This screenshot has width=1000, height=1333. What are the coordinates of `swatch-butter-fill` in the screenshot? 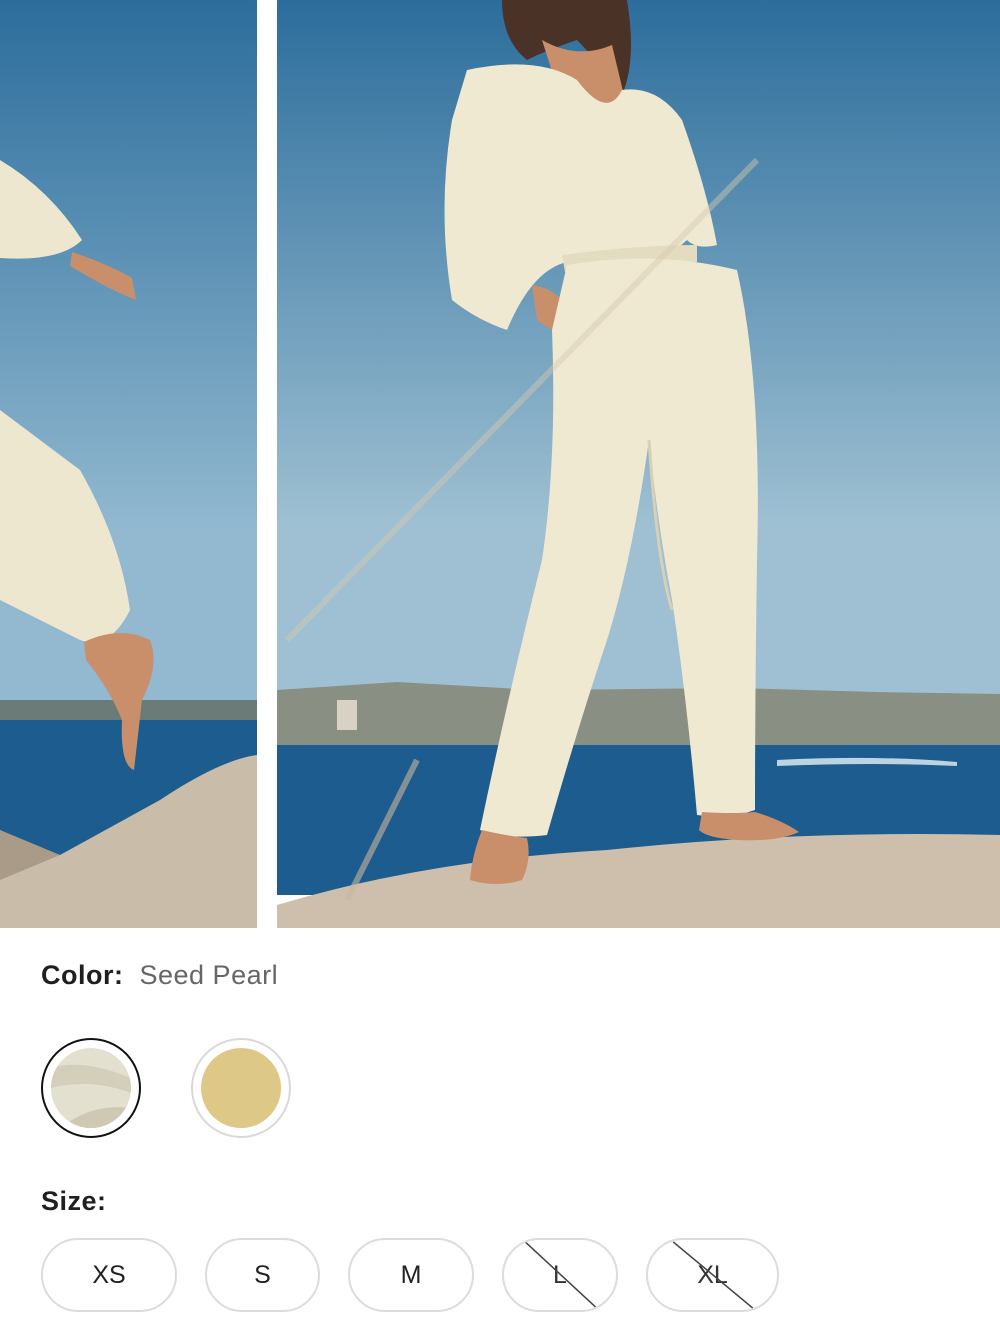 It's located at (241, 1088).